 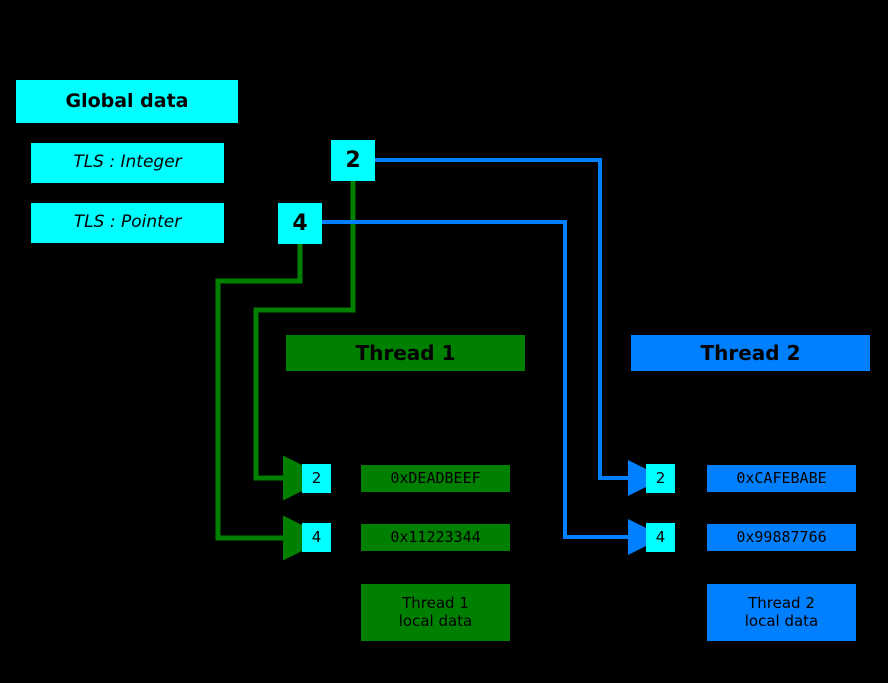 What do you see at coordinates (127, 163) in the screenshot?
I see `tls-slot-integer: TLS : Integer` at bounding box center [127, 163].